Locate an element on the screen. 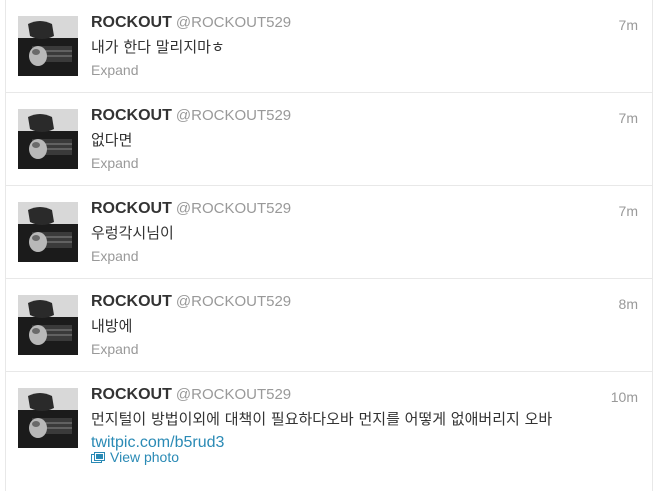  tweet-text: 없다면 is located at coordinates (112, 140).